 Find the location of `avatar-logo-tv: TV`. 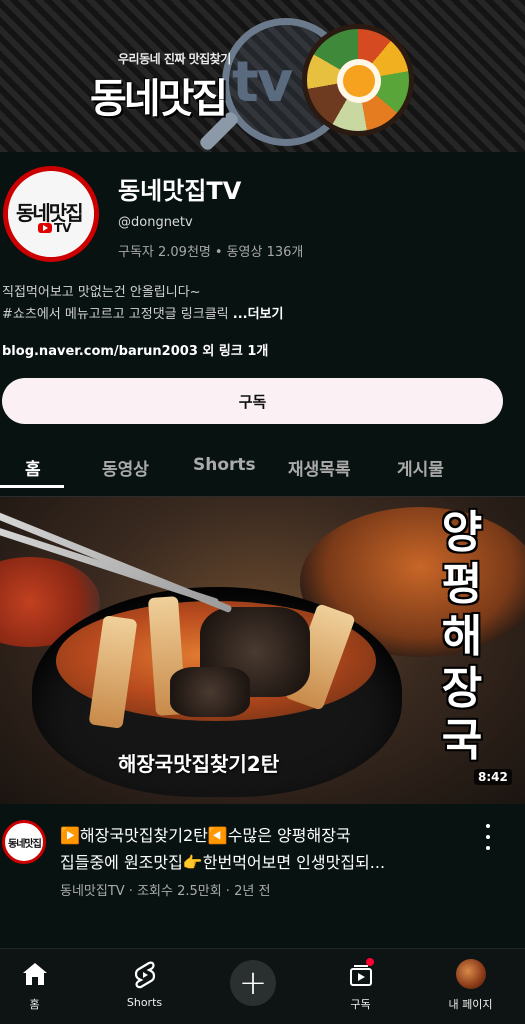

avatar-logo-tv: TV is located at coordinates (63, 228).